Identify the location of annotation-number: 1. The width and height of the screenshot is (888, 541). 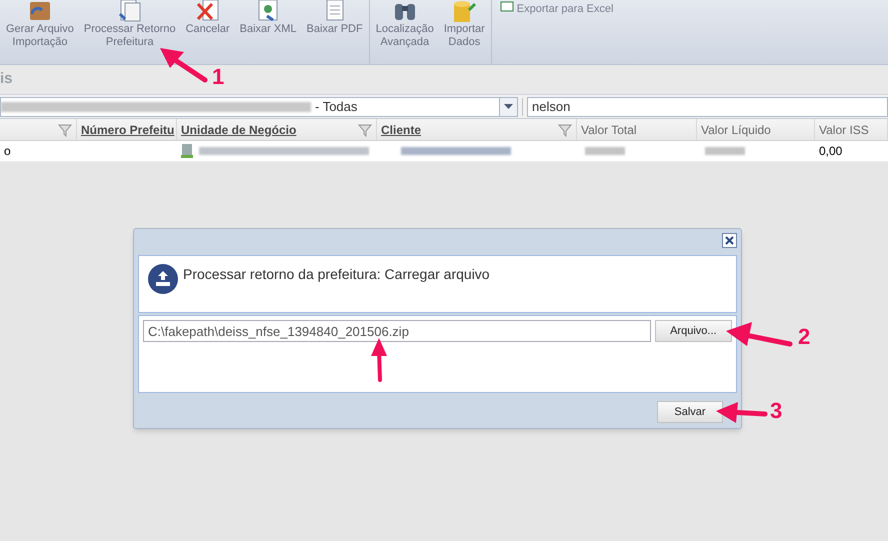
(218, 77).